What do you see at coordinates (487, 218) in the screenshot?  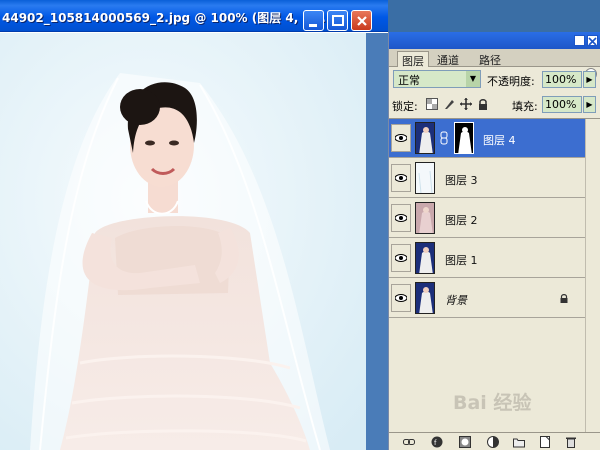 I see `layer-row: 图层 2` at bounding box center [487, 218].